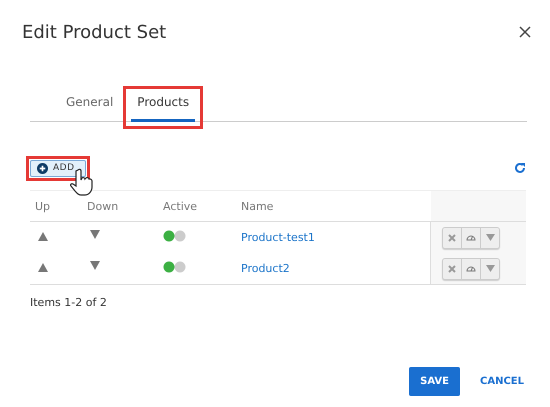  Describe the element at coordinates (520, 168) in the screenshot. I see `refresh-icon` at that location.